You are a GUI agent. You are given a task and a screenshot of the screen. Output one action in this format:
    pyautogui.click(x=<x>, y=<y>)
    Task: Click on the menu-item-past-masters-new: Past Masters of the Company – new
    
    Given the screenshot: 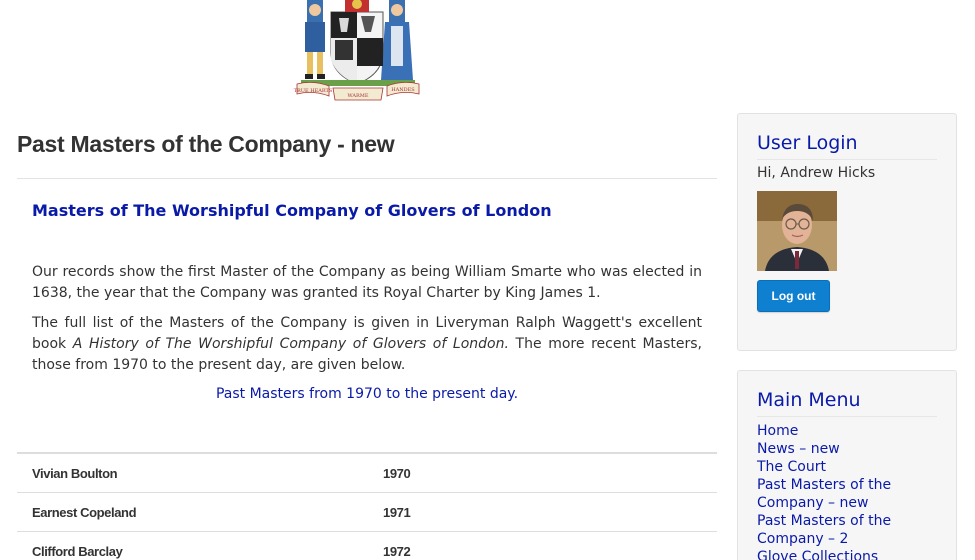 What is the action you would take?
    pyautogui.click(x=847, y=494)
    